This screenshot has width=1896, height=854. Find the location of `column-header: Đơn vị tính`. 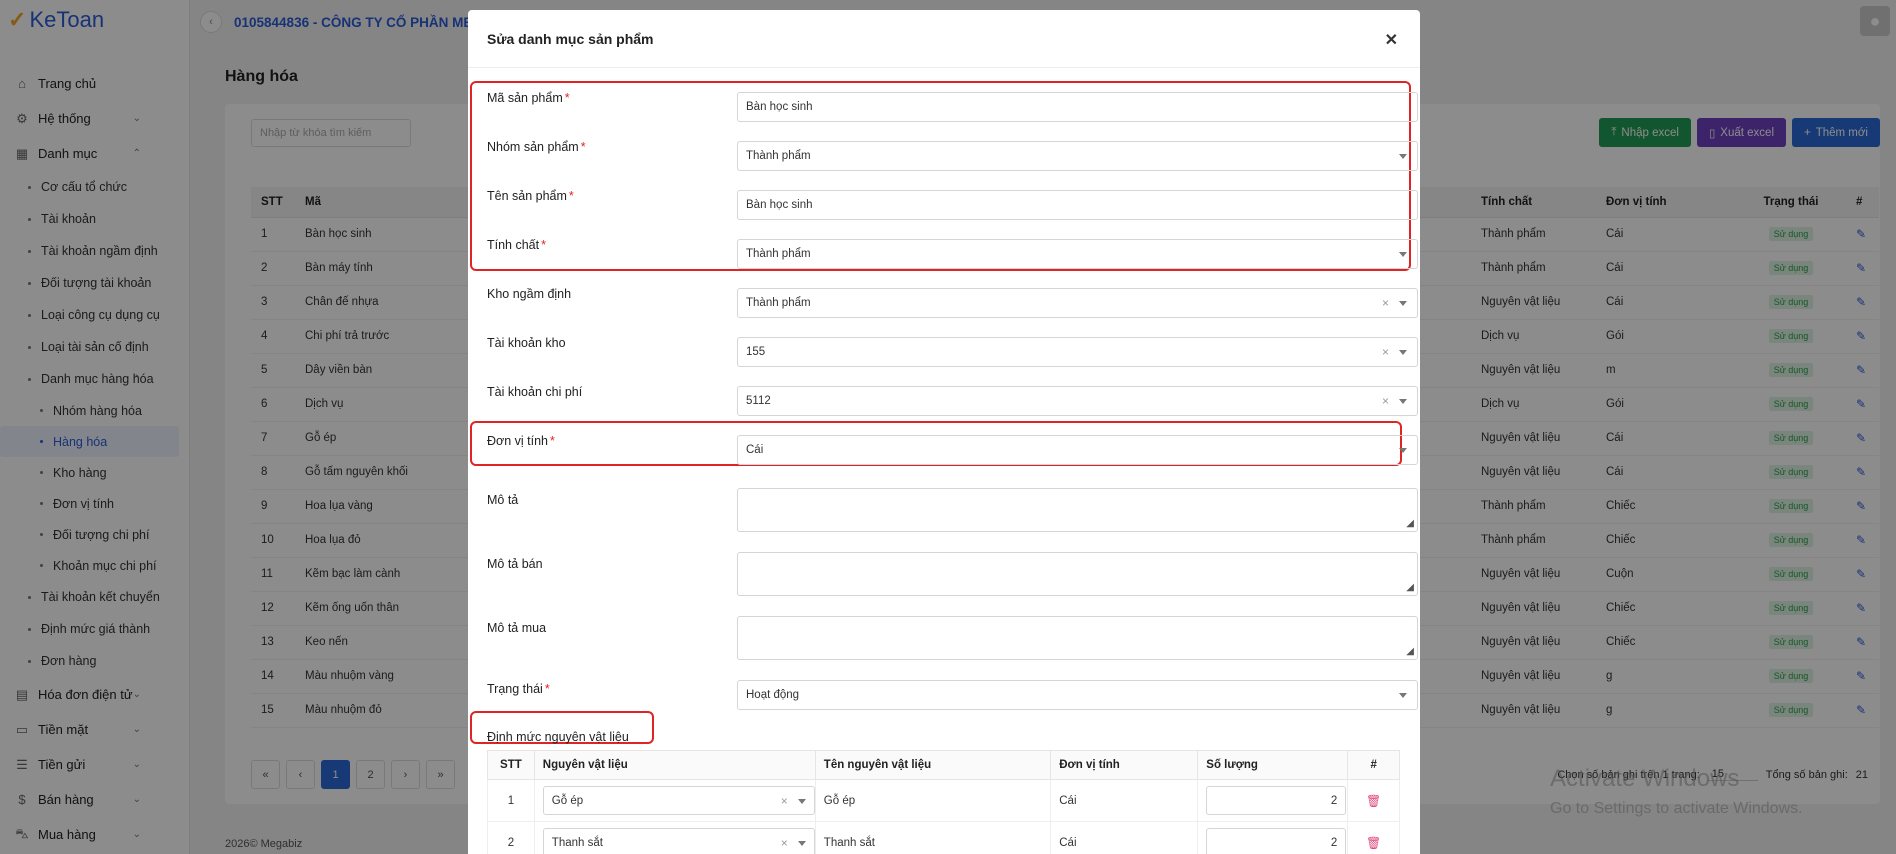

column-header: Đơn vị tính is located at coordinates (1124, 765).